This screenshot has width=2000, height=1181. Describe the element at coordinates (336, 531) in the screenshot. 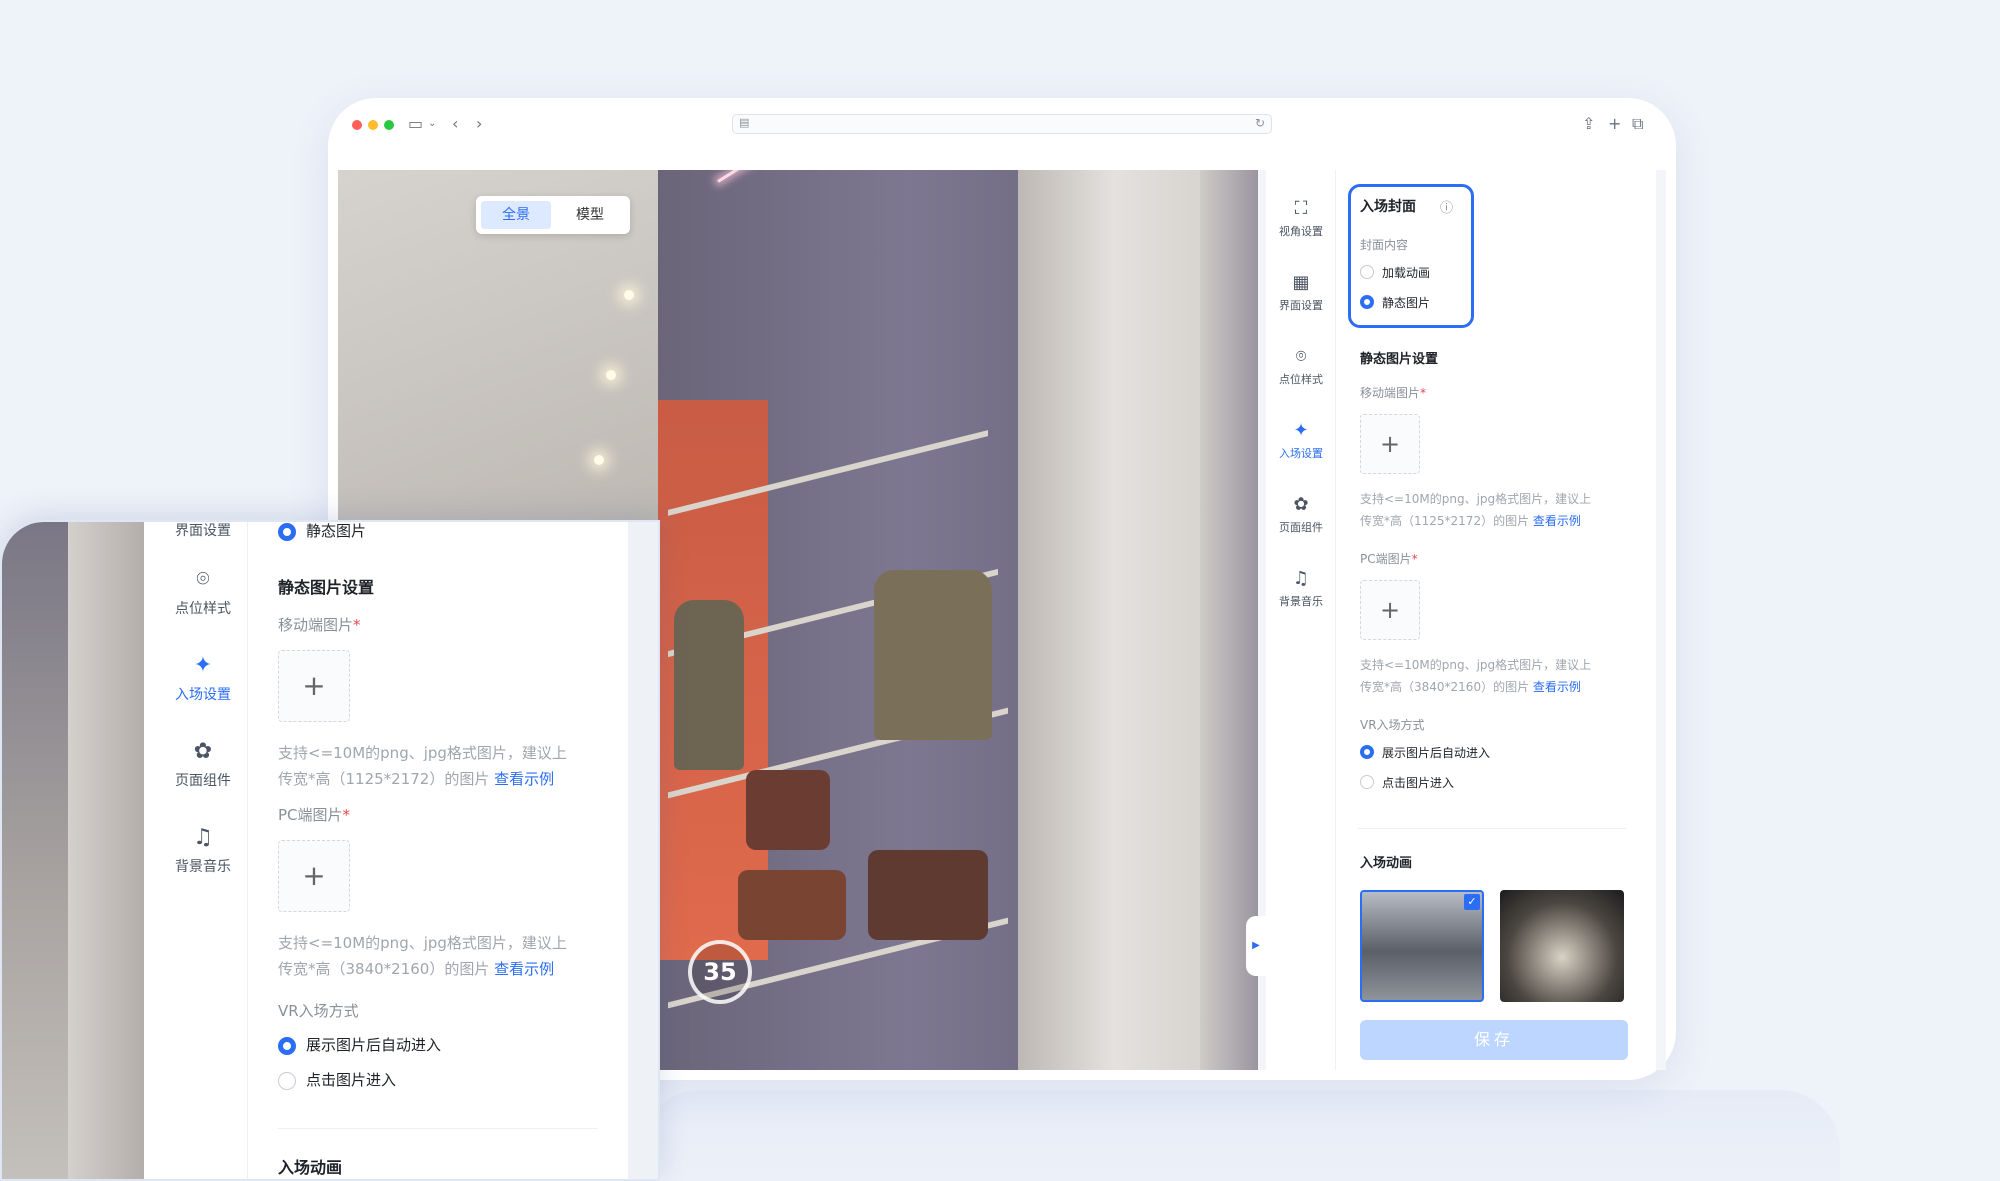

I see `option-static-image: 静态图片` at that location.